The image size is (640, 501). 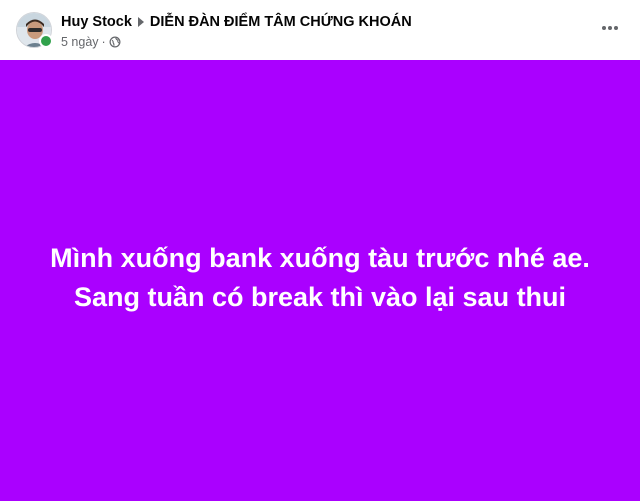 What do you see at coordinates (320, 257) in the screenshot?
I see `post-text-line: Mình xuống bank xuống tàu trước nhé ae.` at bounding box center [320, 257].